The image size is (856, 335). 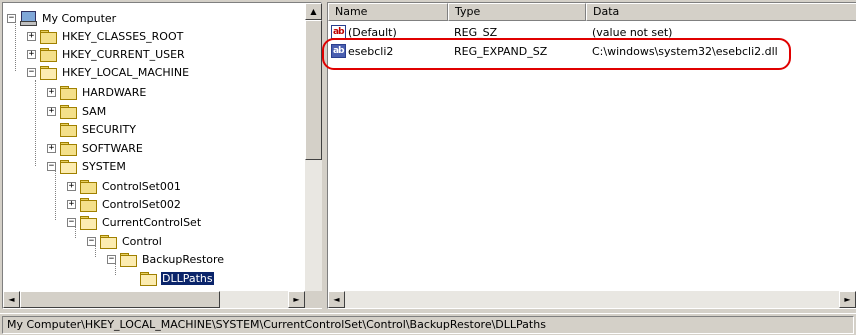 I want to click on tree-vertical-scrollbar: ▲, so click(x=313, y=147).